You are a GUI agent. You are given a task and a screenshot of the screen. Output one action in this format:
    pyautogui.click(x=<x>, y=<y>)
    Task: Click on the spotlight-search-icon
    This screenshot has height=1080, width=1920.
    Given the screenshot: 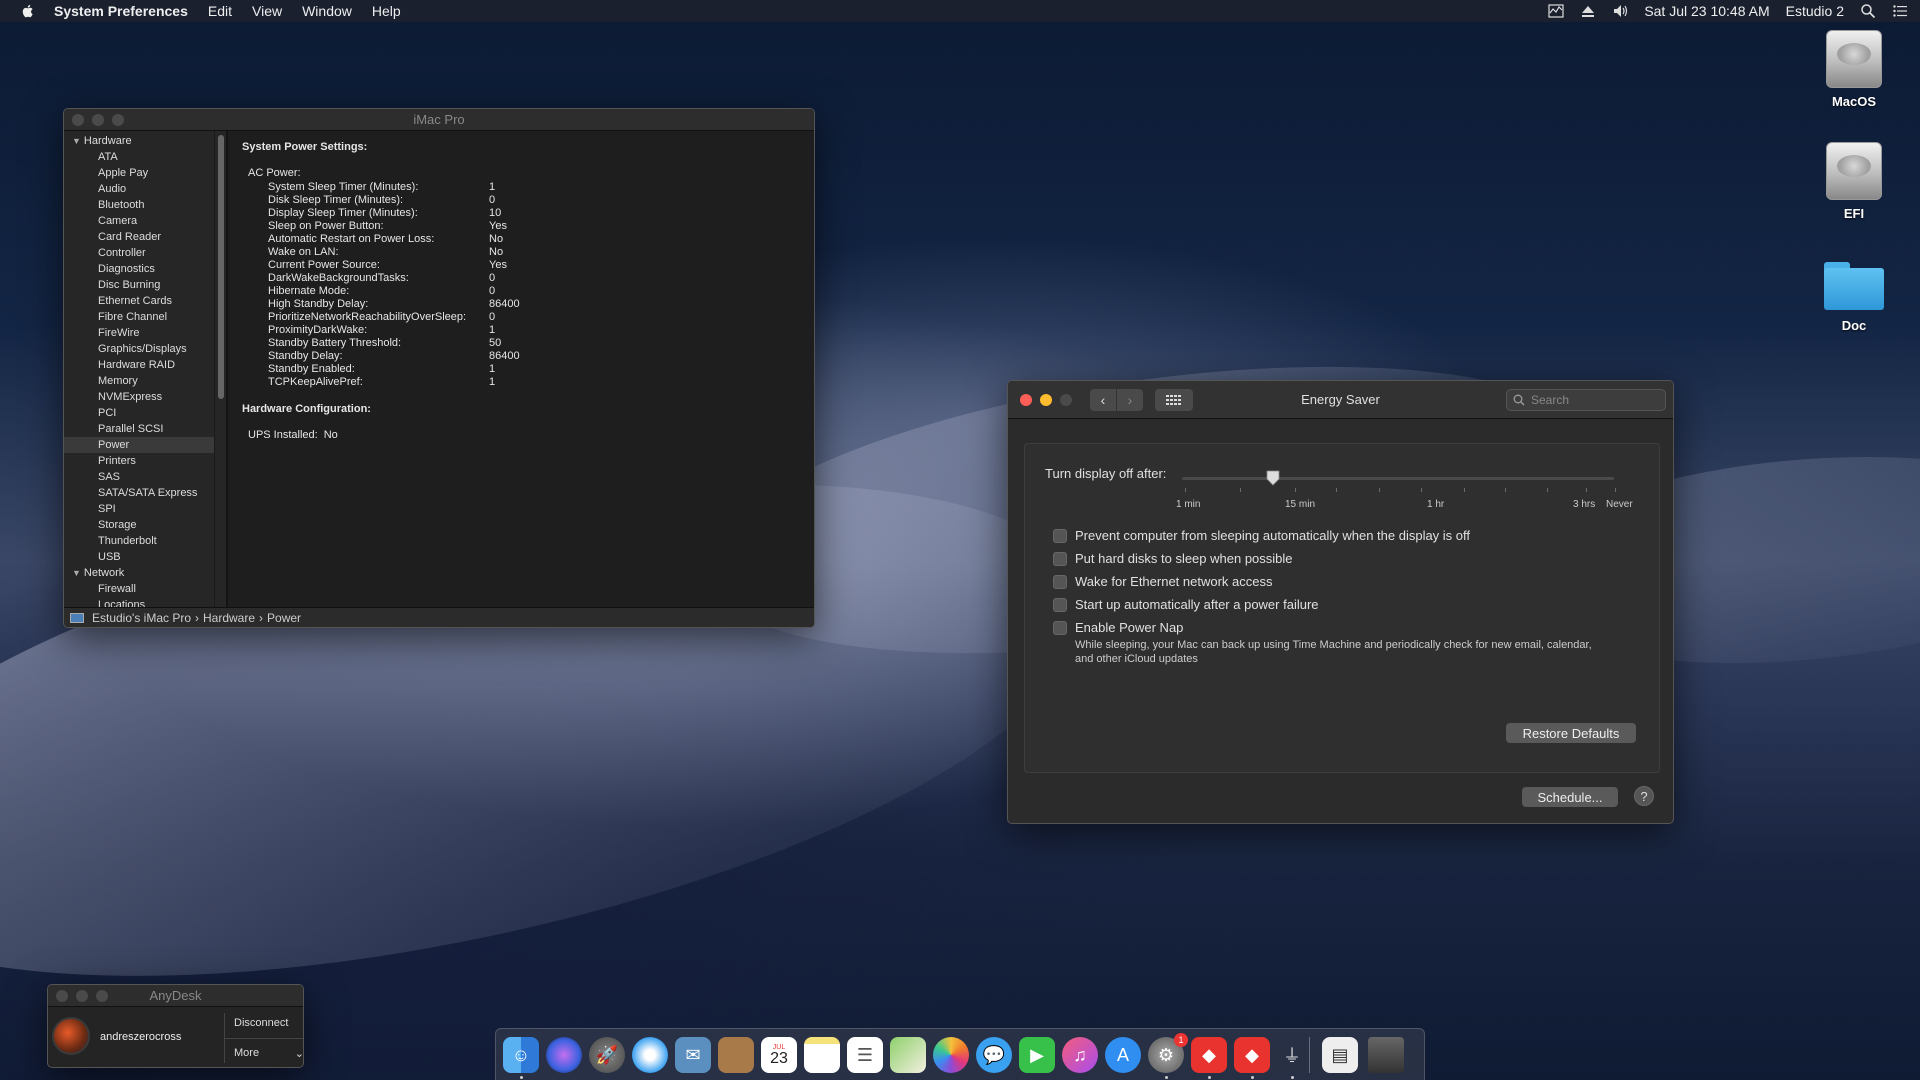 What is the action you would take?
    pyautogui.click(x=1868, y=11)
    